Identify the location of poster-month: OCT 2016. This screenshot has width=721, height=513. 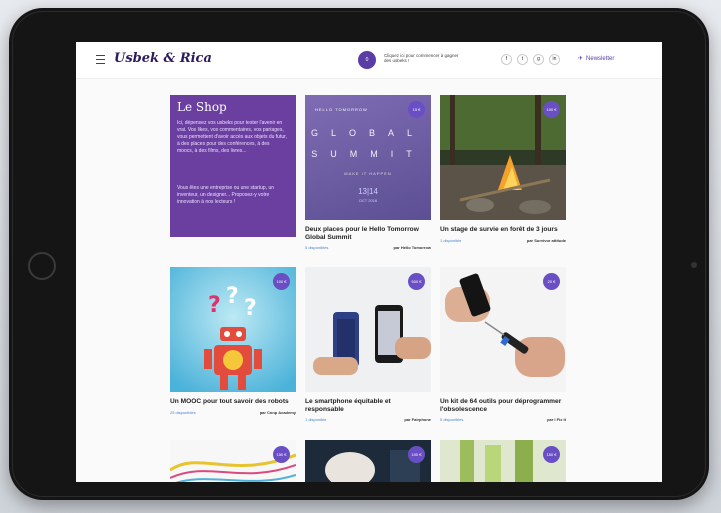
(368, 200).